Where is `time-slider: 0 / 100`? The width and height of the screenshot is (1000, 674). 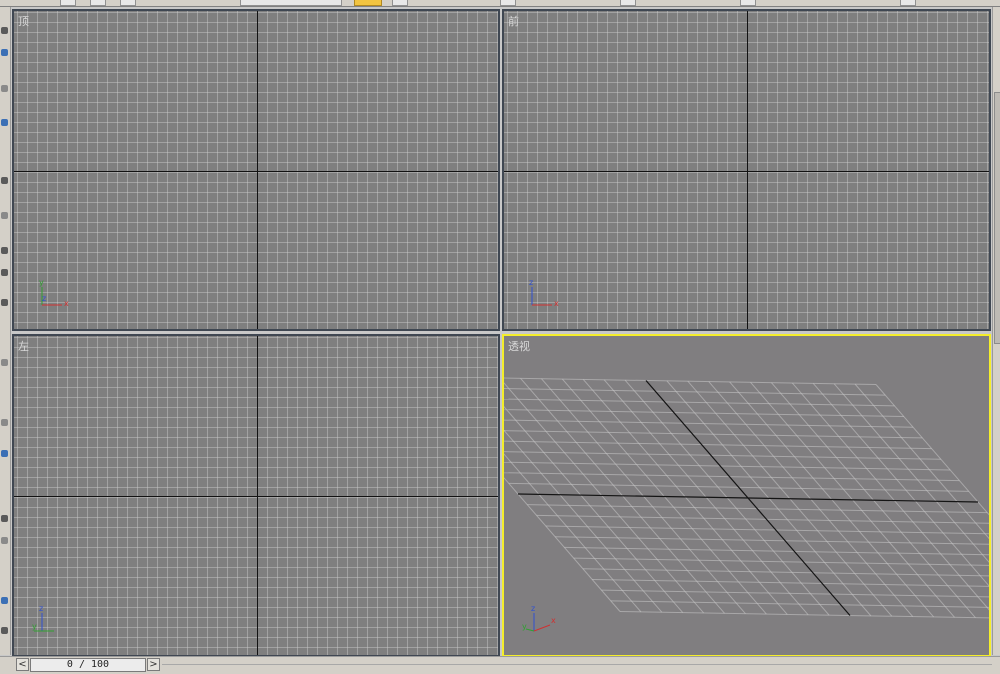
time-slider: 0 / 100 is located at coordinates (88, 665).